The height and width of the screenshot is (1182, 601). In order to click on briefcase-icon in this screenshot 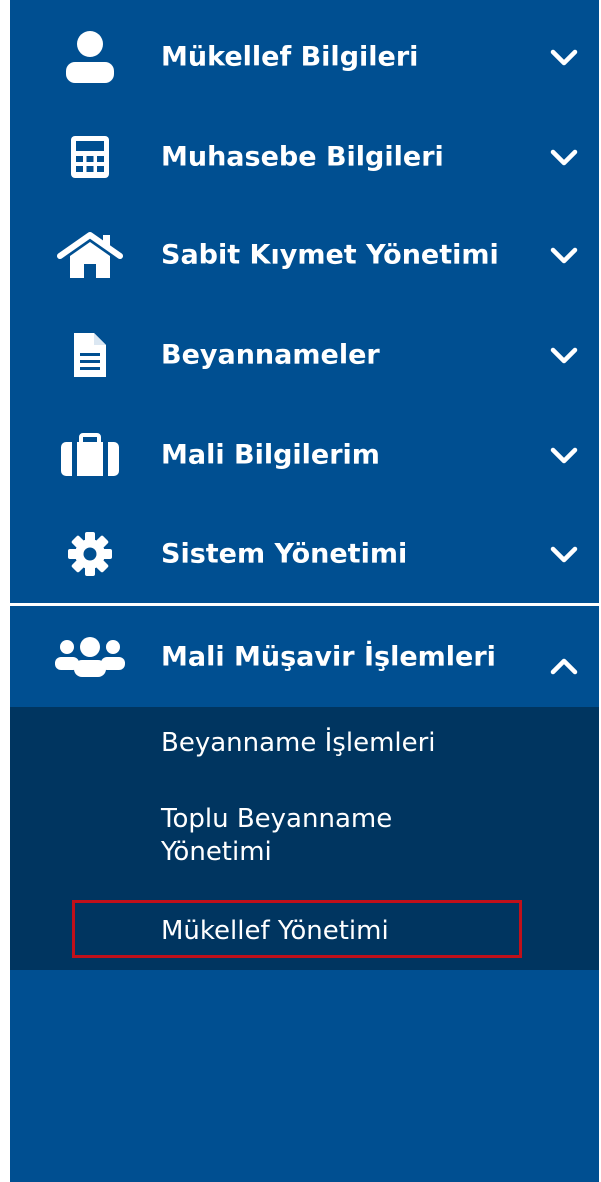, I will do `click(90, 455)`.